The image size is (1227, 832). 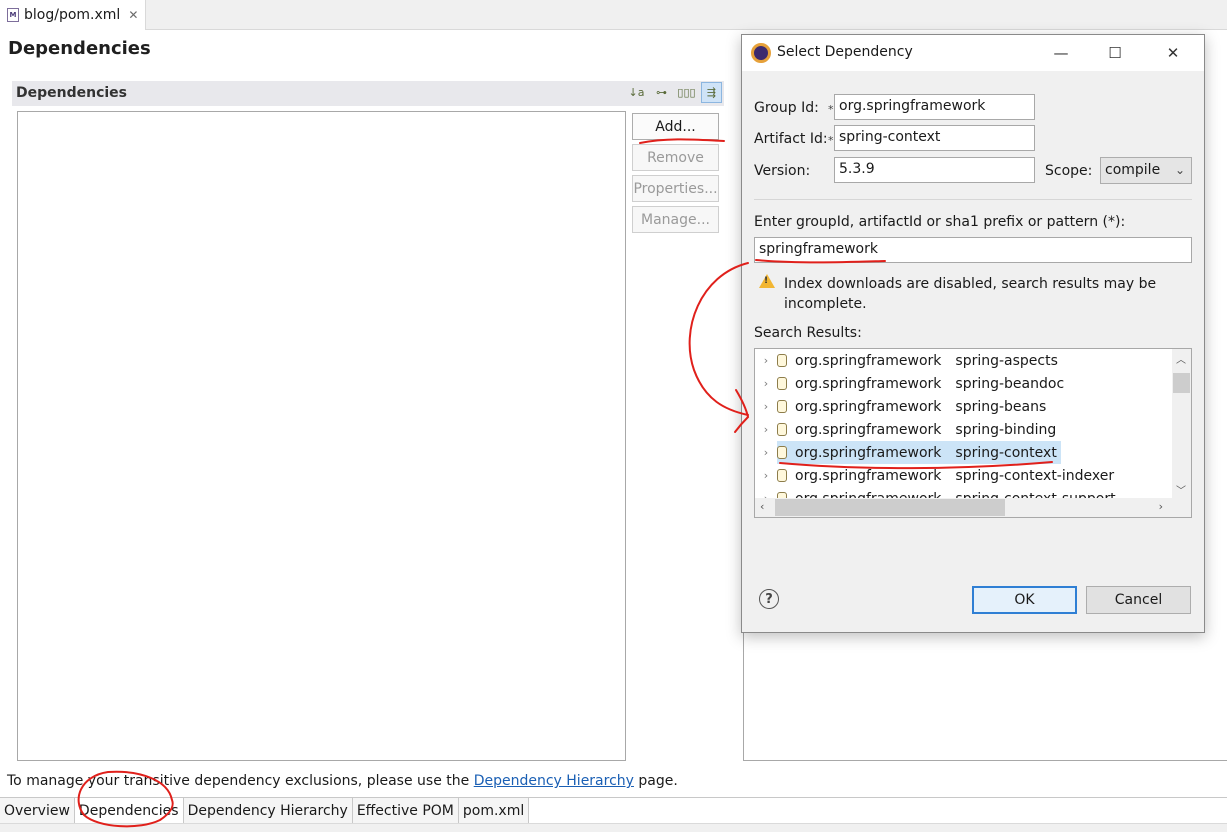 What do you see at coordinates (1181, 489) in the screenshot?
I see `chevron-down-icon: ﹀` at bounding box center [1181, 489].